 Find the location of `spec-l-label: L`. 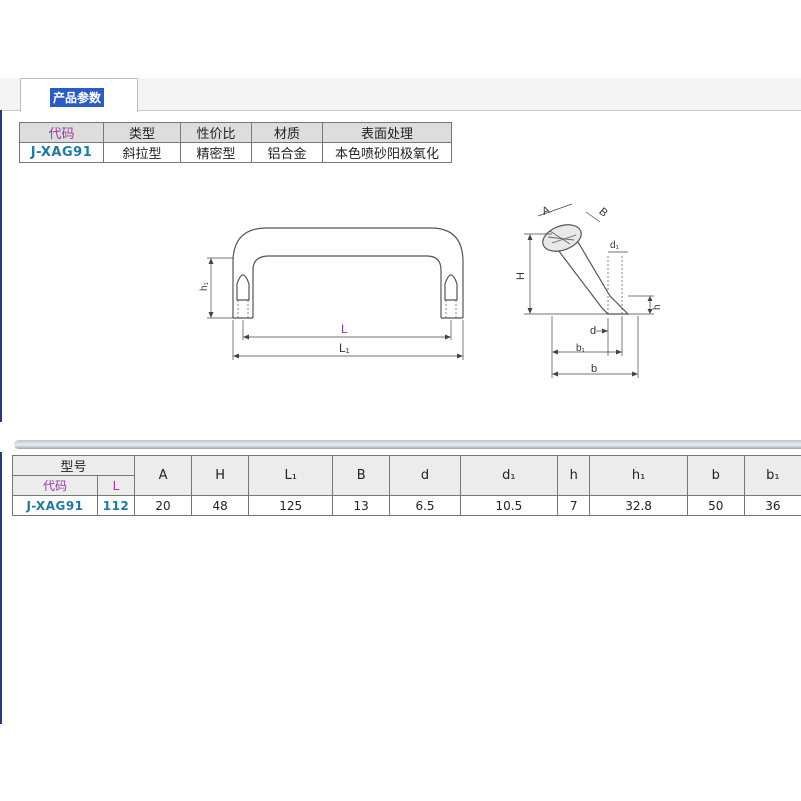

spec-l-label: L is located at coordinates (116, 485).